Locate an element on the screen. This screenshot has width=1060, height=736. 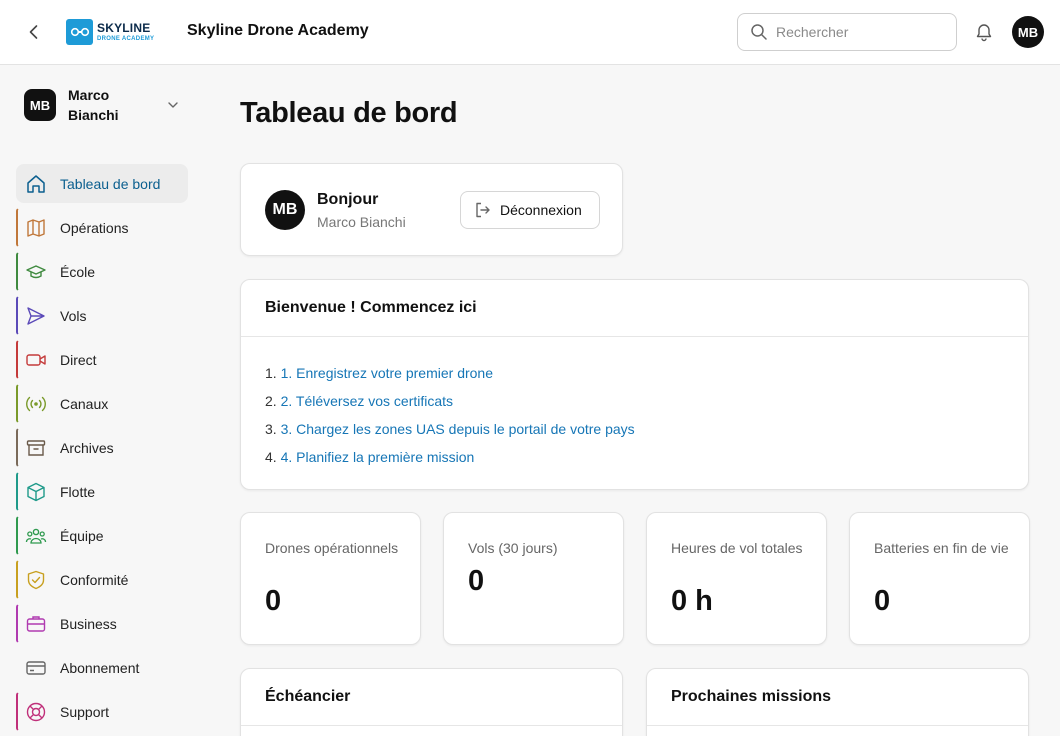
account-avatar: MB is located at coordinates (40, 105).